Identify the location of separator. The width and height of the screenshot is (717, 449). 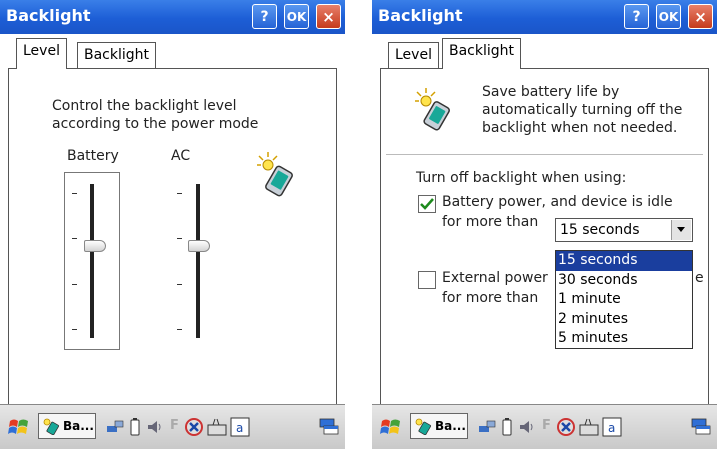
(544, 154).